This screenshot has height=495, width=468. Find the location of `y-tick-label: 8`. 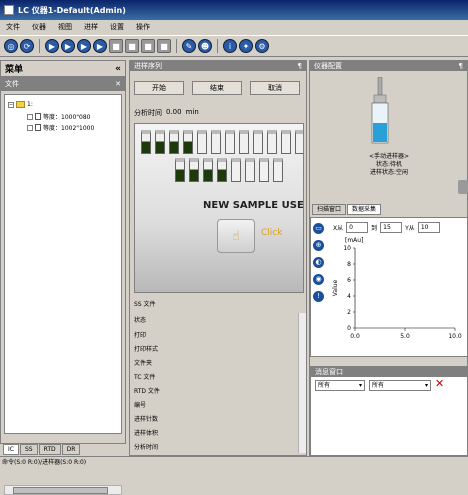

y-tick-label: 8 is located at coordinates (349, 264).